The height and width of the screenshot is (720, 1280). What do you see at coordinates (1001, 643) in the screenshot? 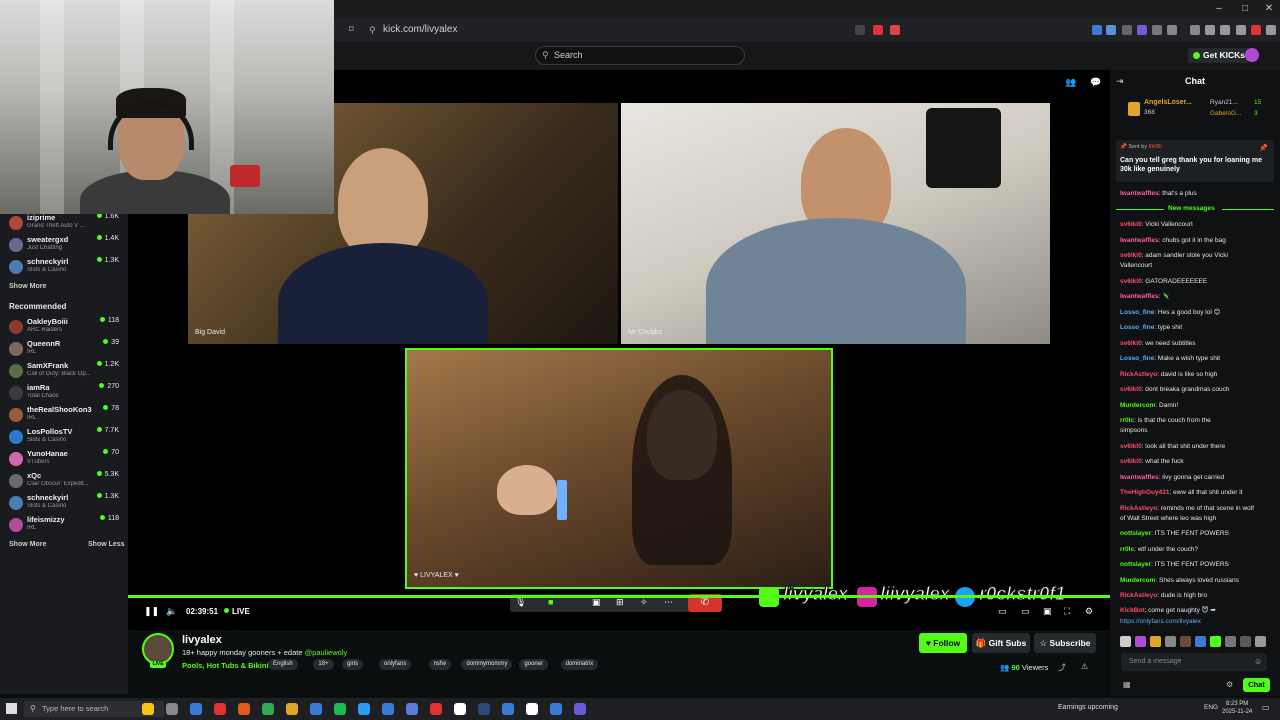
I see `gift-subs-button: 🎁 Gift Subs` at bounding box center [1001, 643].